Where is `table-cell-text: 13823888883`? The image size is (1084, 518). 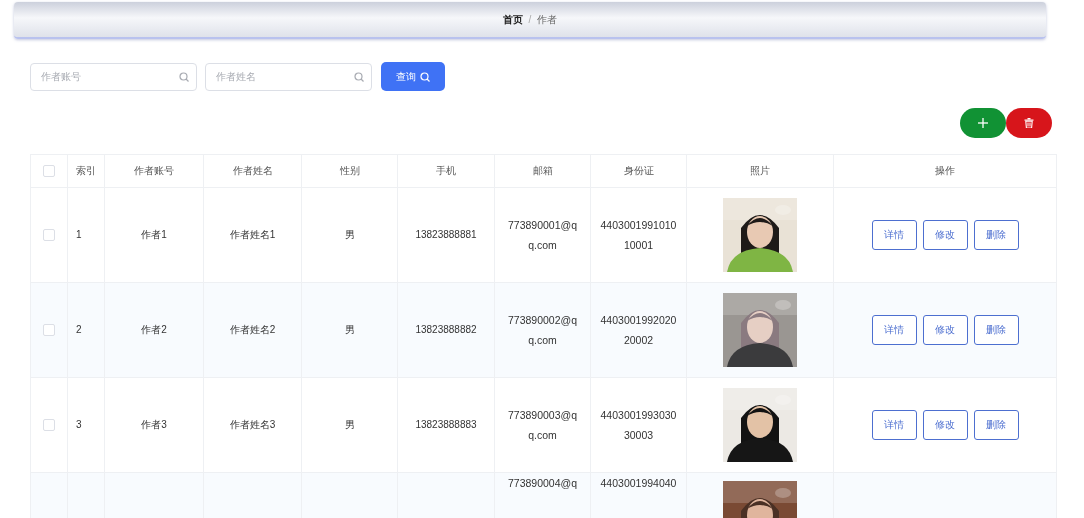 table-cell-text: 13823888883 is located at coordinates (446, 425).